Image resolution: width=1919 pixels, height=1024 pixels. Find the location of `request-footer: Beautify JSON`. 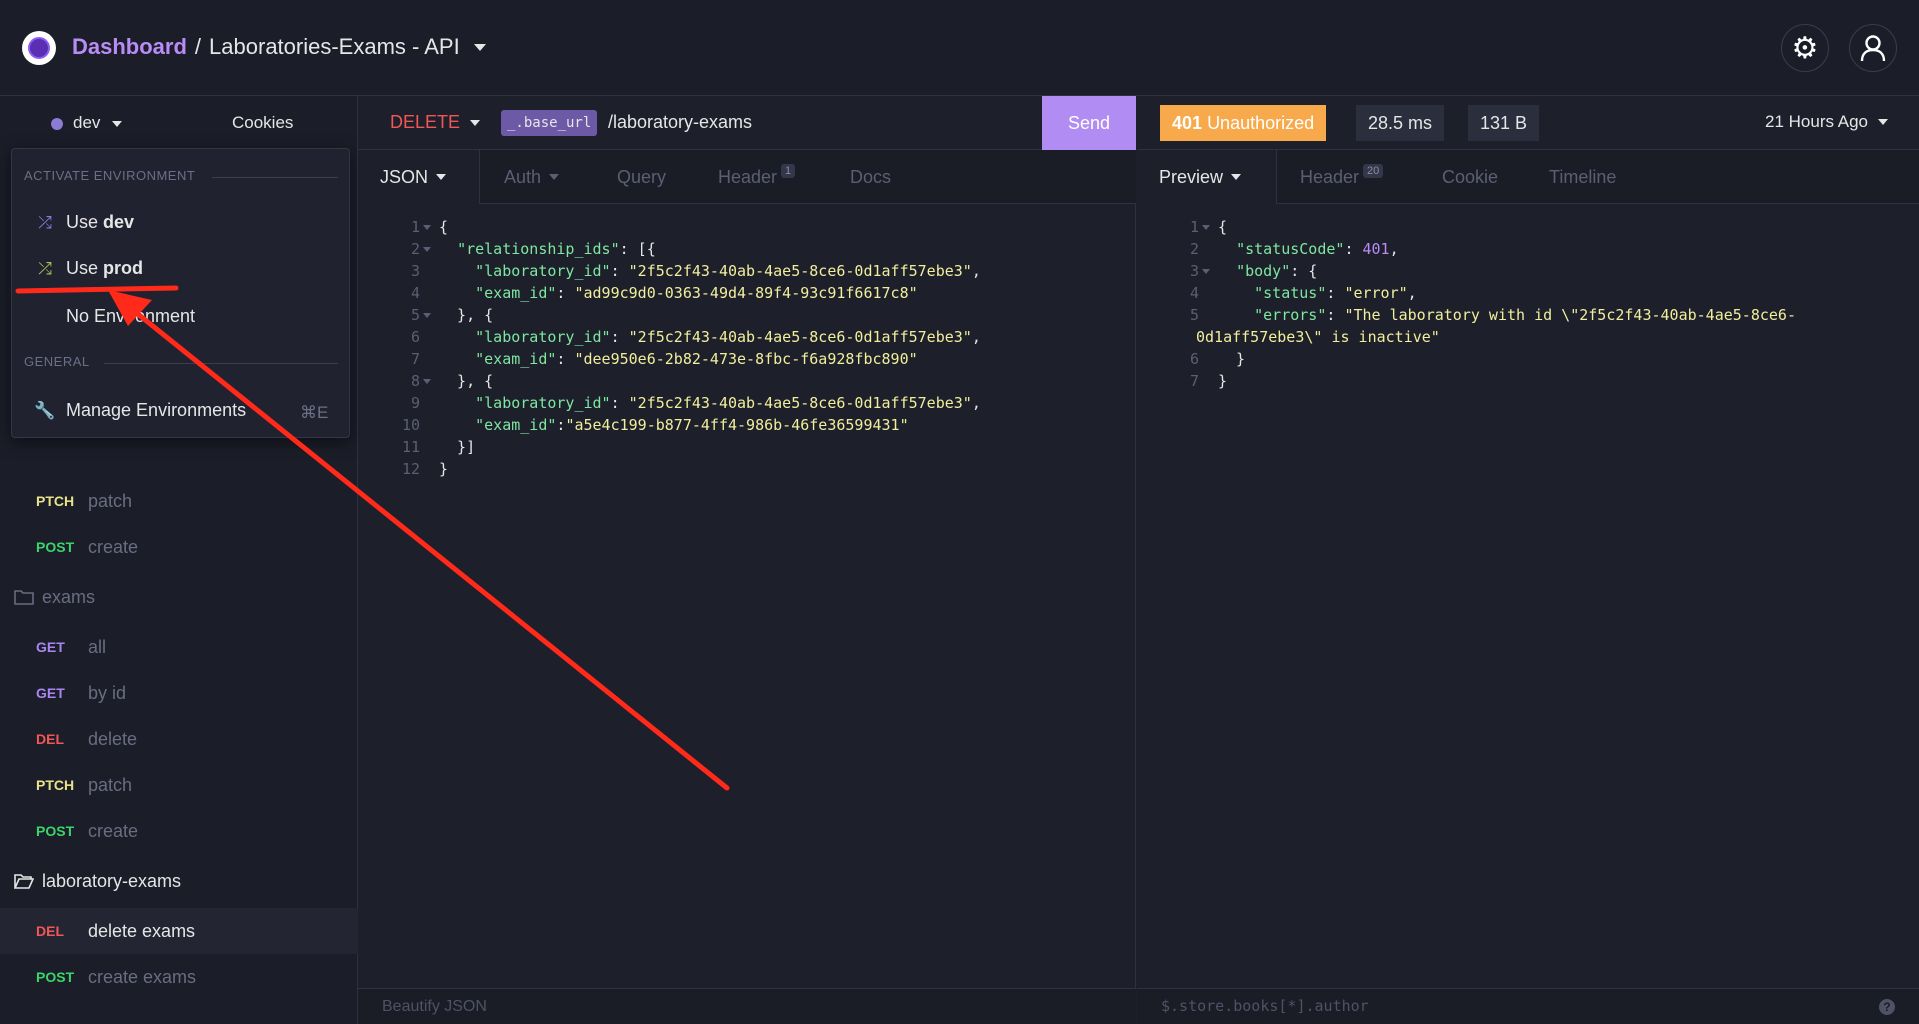

request-footer: Beautify JSON is located at coordinates (747, 1006).